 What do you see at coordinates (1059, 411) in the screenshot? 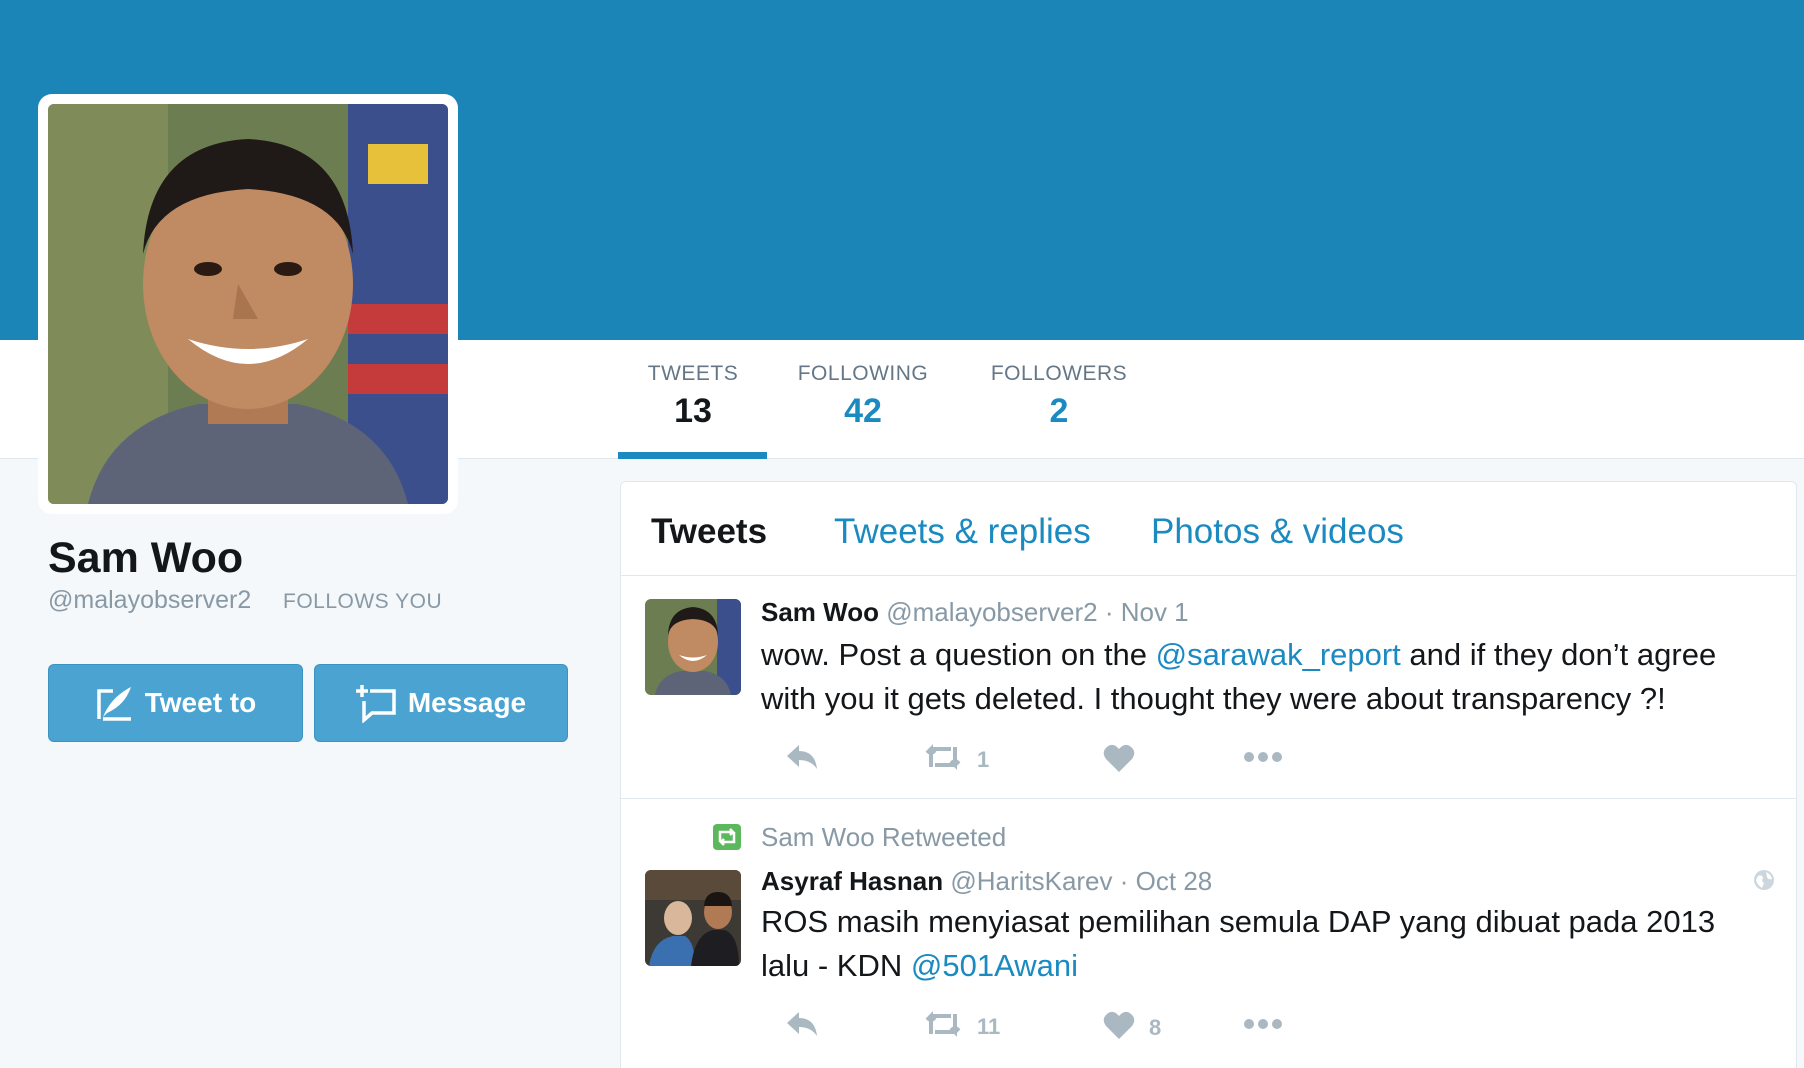
I see `stat-value: 2` at bounding box center [1059, 411].